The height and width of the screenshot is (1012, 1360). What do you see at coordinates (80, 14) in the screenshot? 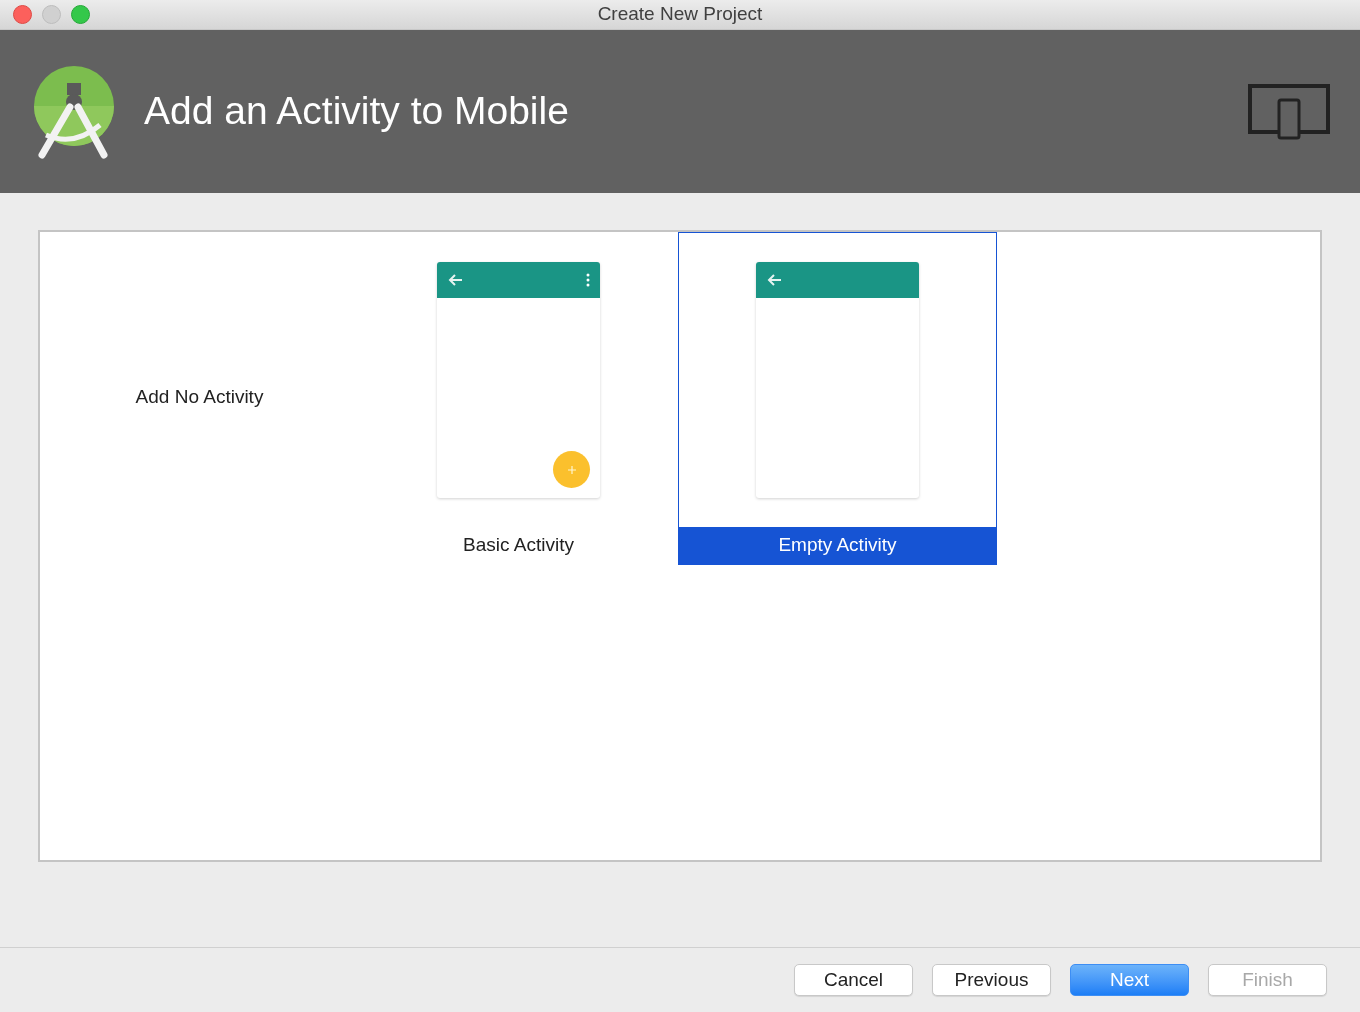
I see `zoom-window-button` at bounding box center [80, 14].